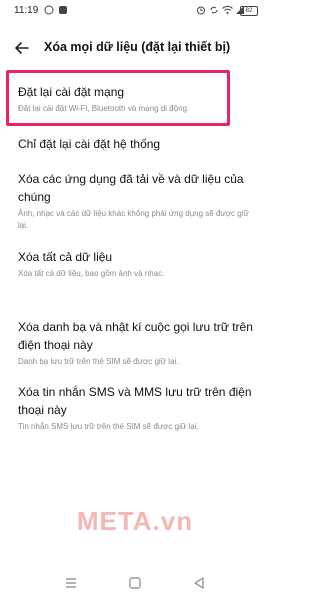 This screenshot has height=600, width=320. I want to click on app-notification-icon, so click(63, 10).